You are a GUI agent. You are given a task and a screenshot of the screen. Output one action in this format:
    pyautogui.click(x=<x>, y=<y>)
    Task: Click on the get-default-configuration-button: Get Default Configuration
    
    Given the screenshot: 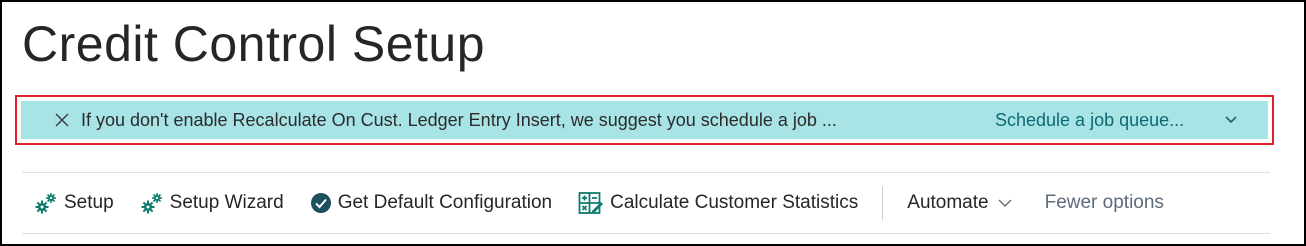 What is the action you would take?
    pyautogui.click(x=431, y=203)
    